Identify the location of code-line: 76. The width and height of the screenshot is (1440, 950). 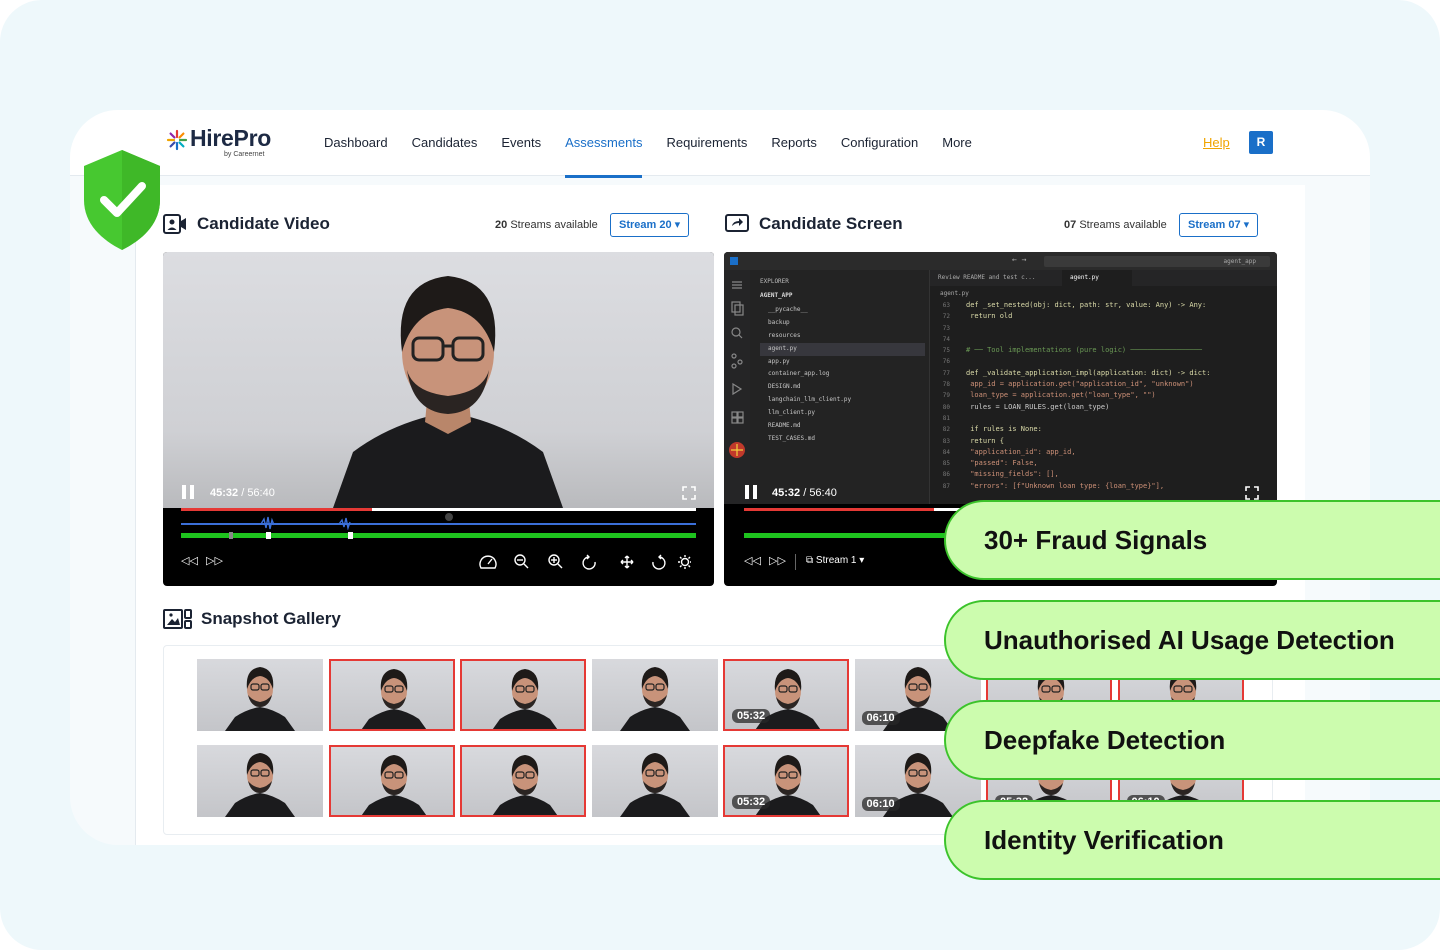
(1103, 361).